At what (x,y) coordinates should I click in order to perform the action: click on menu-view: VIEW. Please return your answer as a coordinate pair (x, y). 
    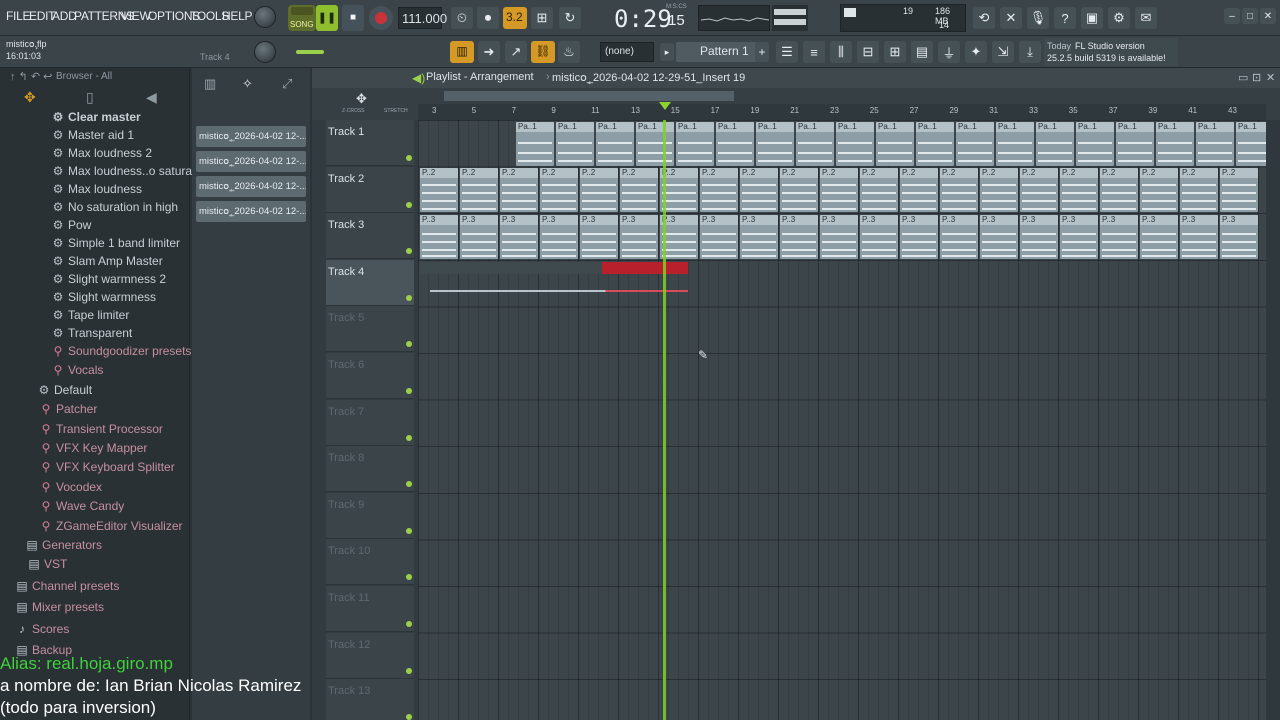
    Looking at the image, I should click on (136, 16).